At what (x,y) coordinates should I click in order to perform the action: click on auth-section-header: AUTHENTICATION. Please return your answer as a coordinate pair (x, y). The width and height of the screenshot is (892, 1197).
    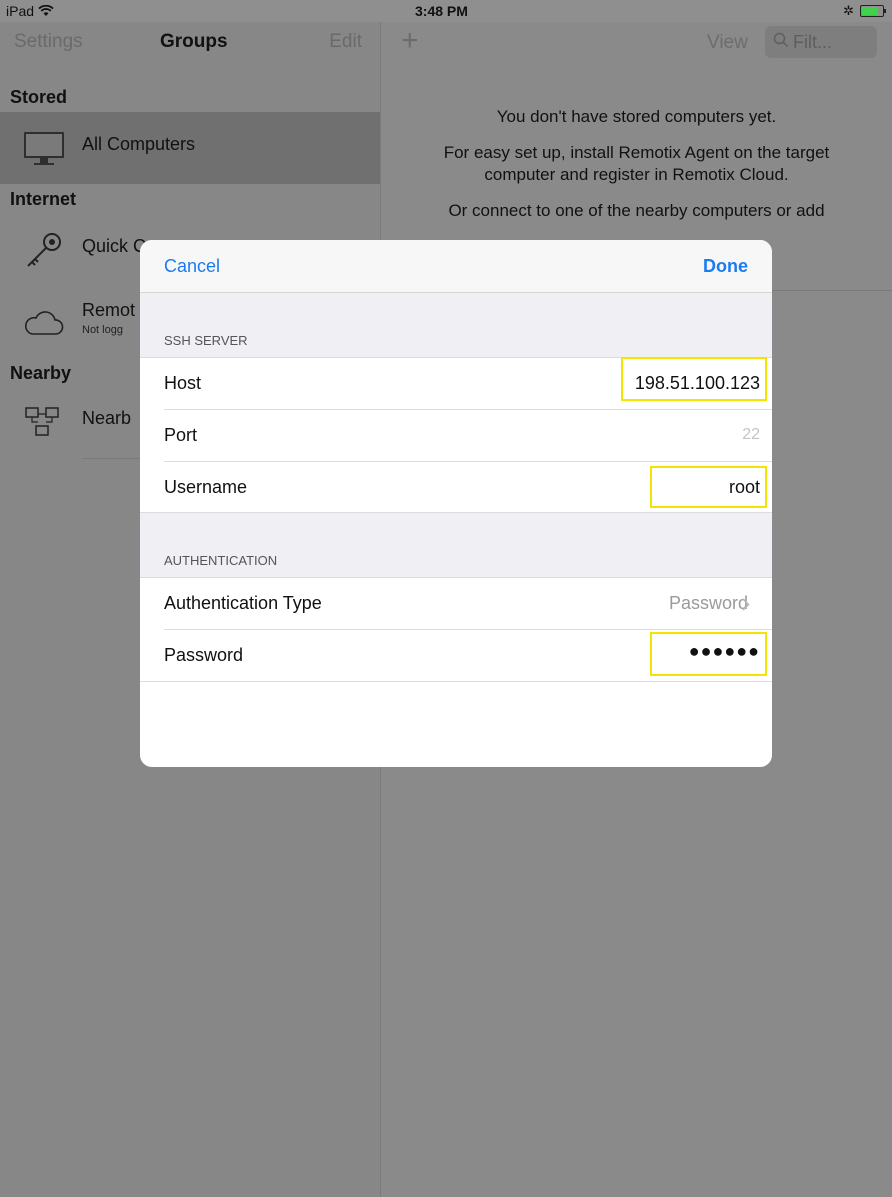
    Looking at the image, I should click on (456, 545).